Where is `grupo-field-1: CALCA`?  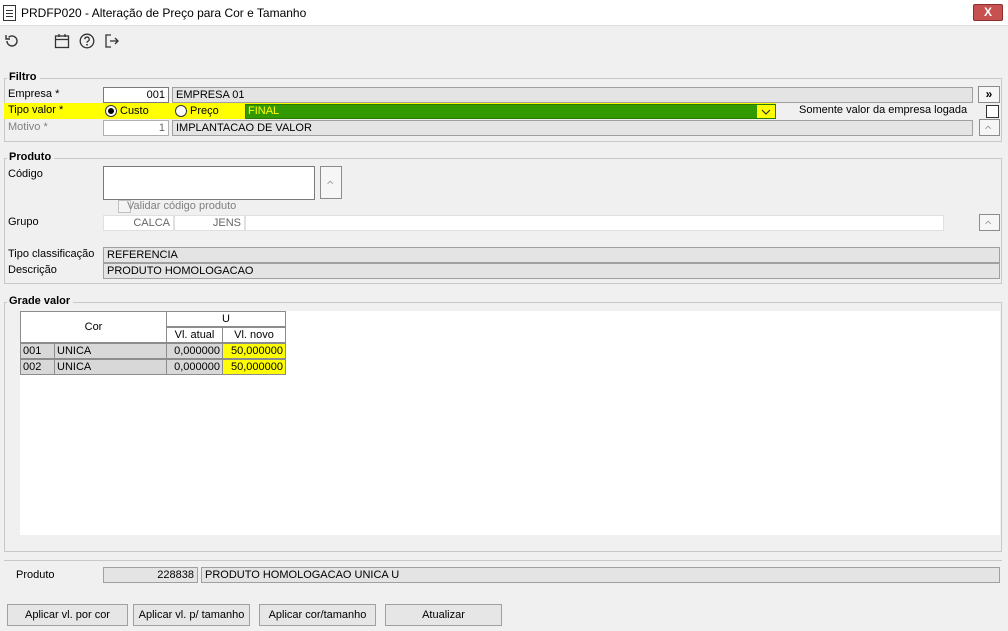
grupo-field-1: CALCA is located at coordinates (138, 223).